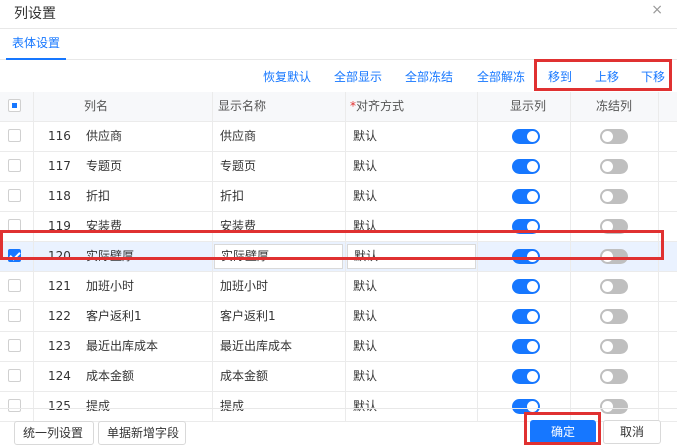  What do you see at coordinates (59, 166) in the screenshot?
I see `row-number: 117` at bounding box center [59, 166].